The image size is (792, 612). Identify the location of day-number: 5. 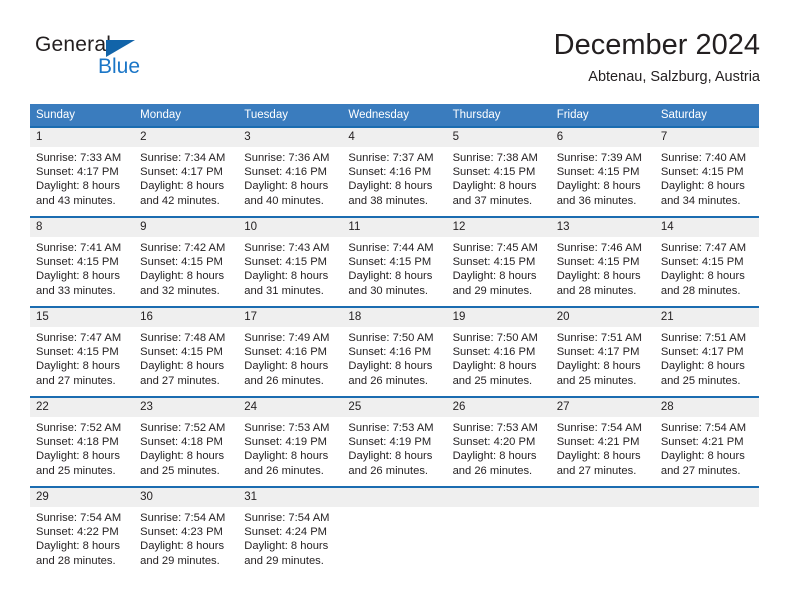
(499, 137).